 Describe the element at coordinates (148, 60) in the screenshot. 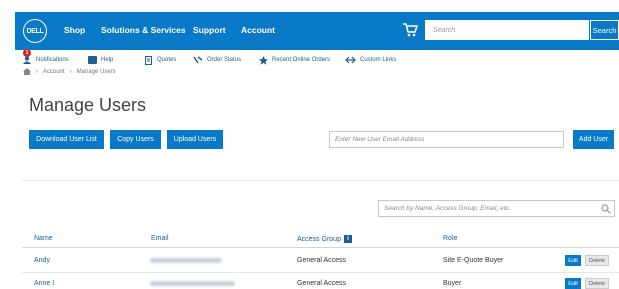

I see `document-icon` at that location.